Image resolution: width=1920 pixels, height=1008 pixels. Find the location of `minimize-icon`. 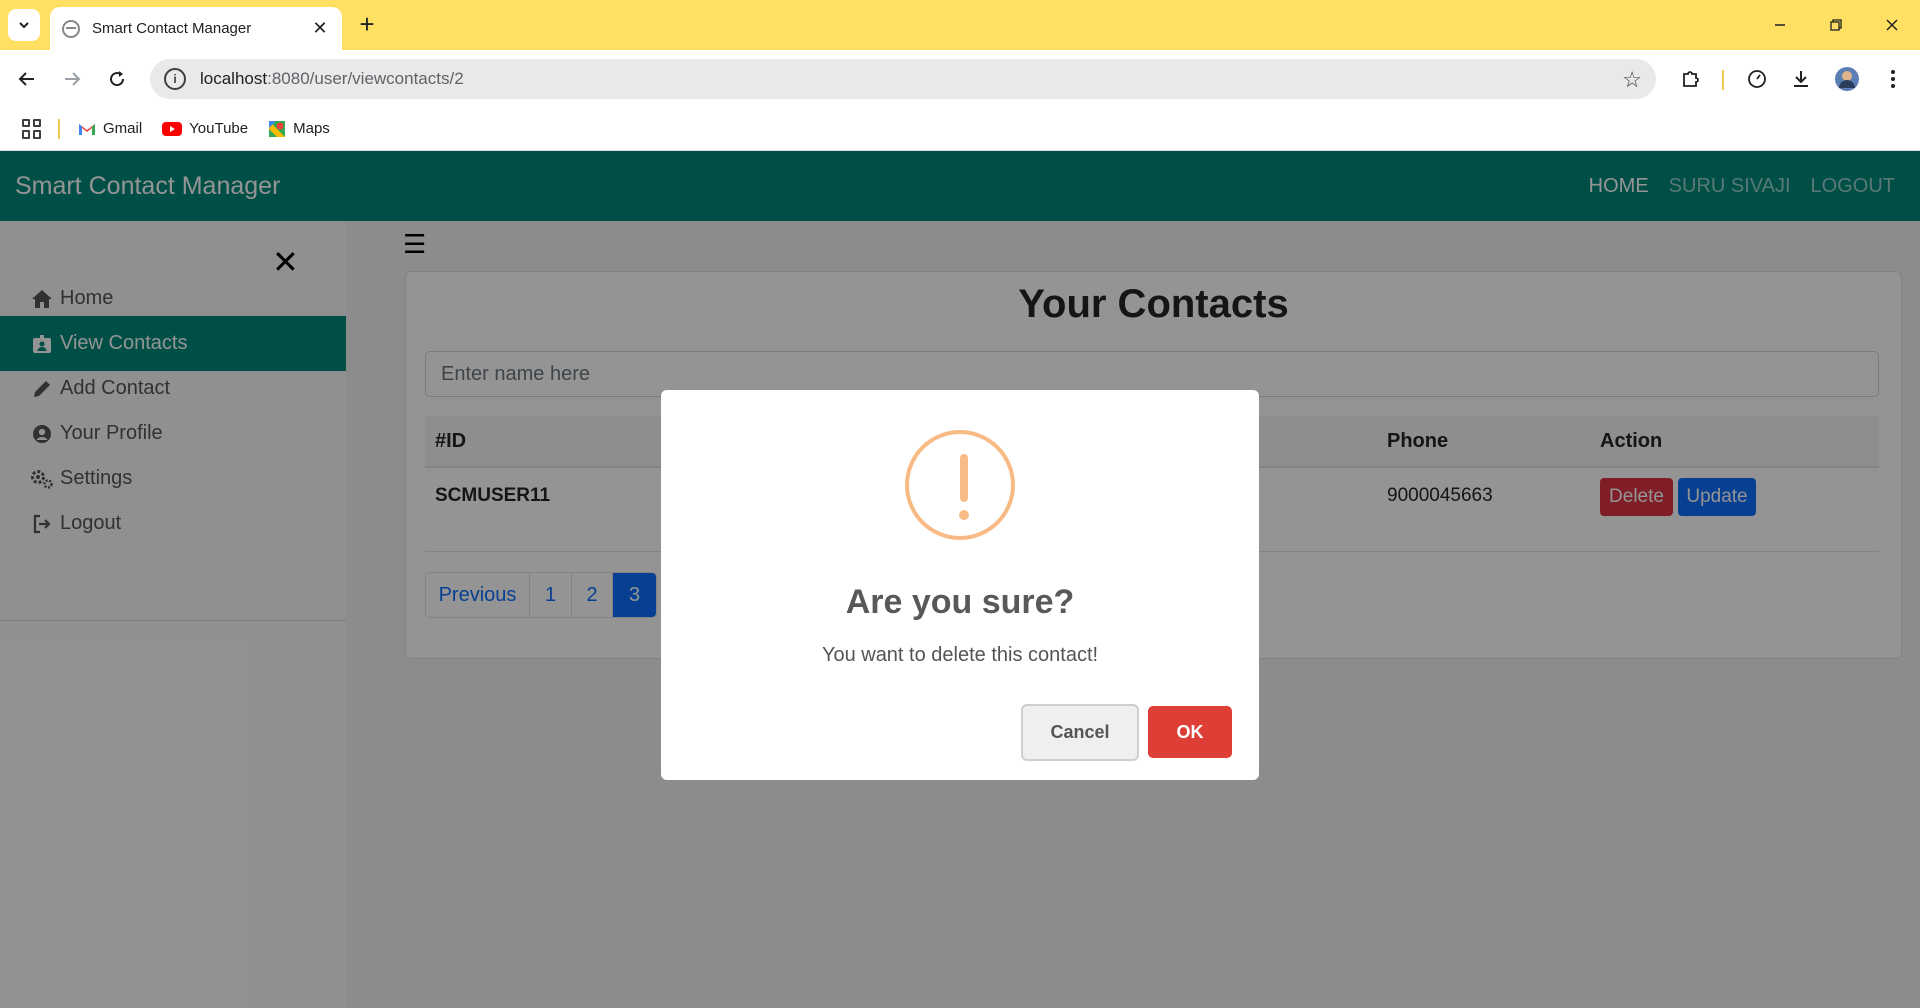

minimize-icon is located at coordinates (1780, 25).